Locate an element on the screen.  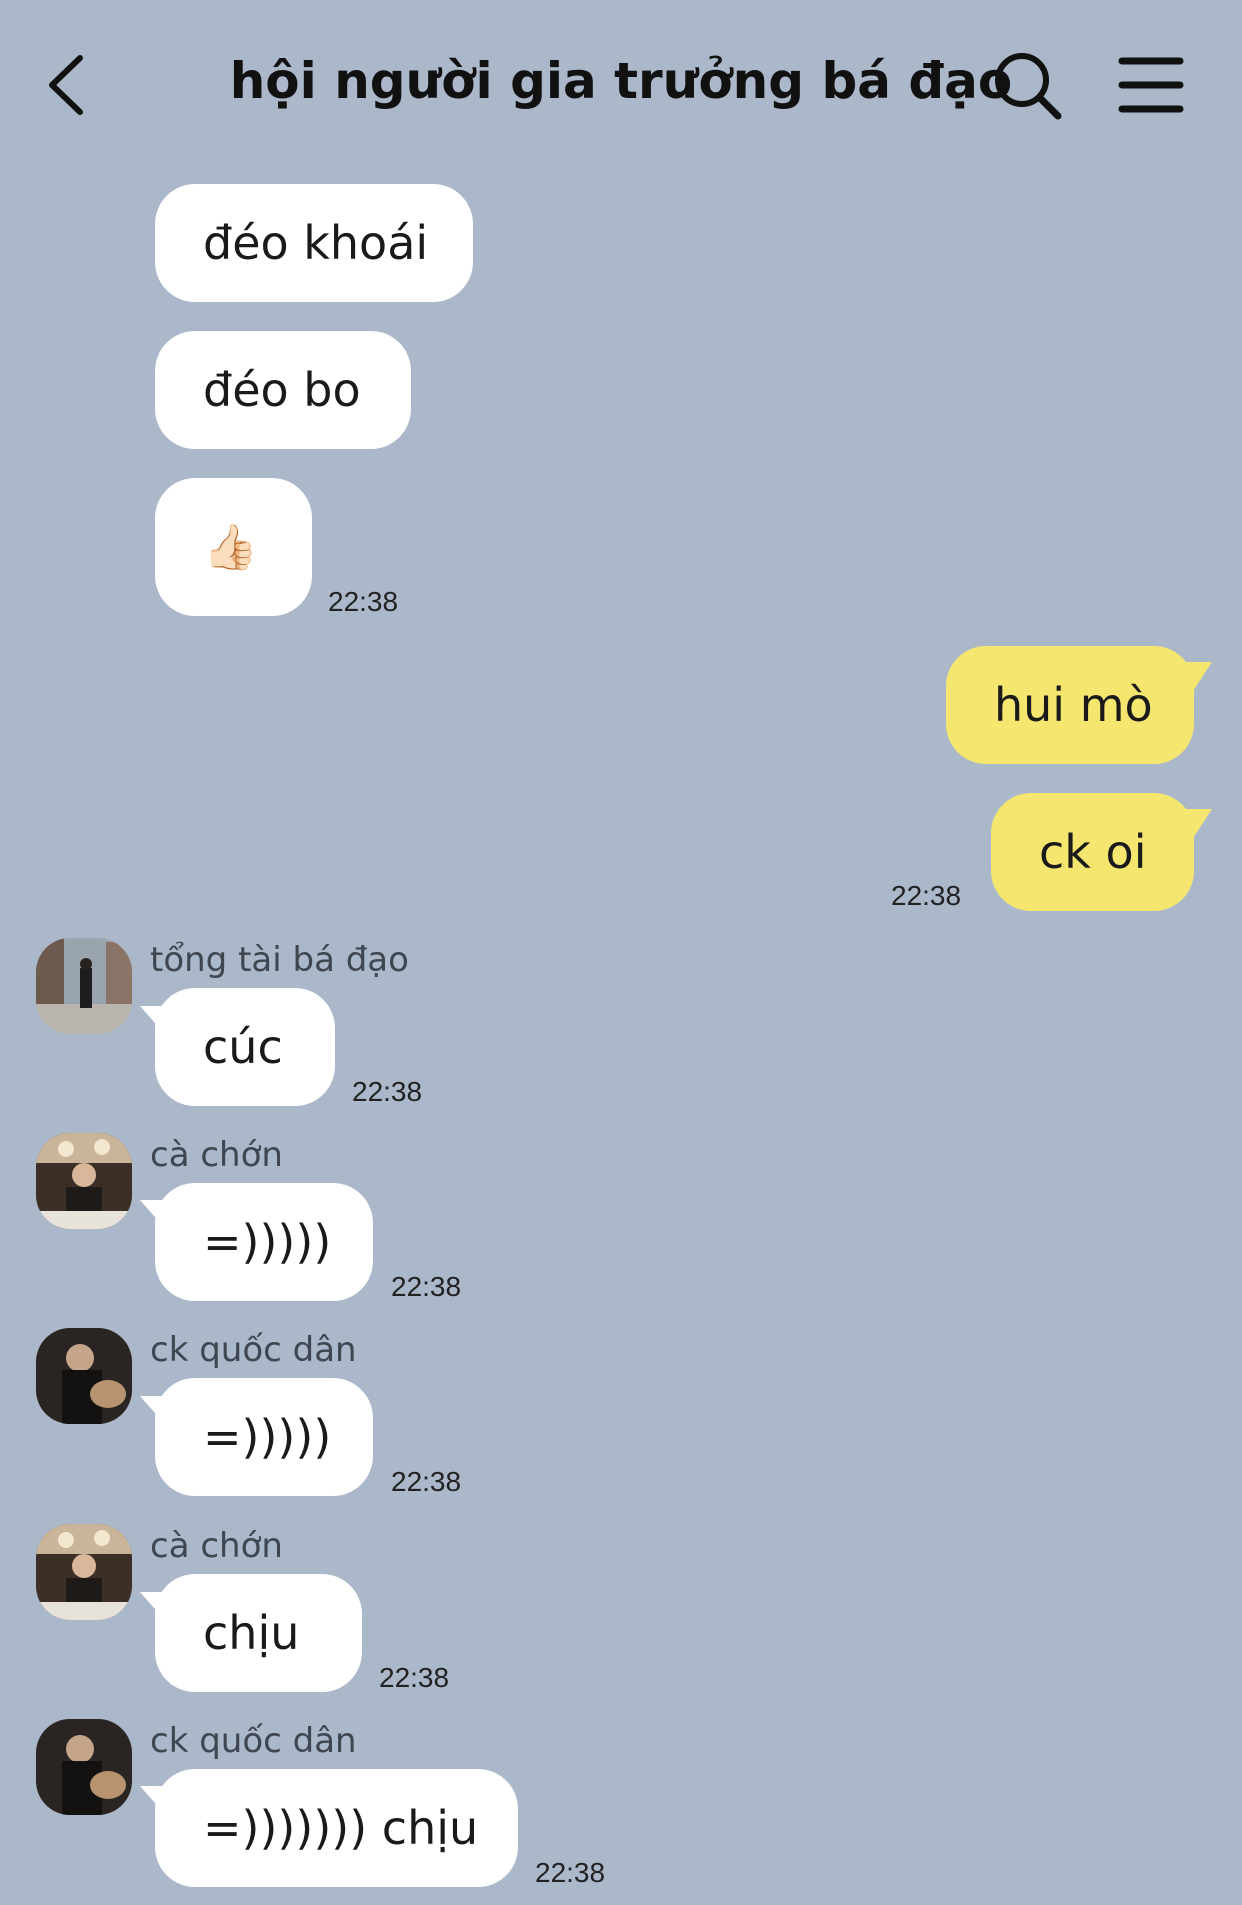
search-icon is located at coordinates (1028, 86).